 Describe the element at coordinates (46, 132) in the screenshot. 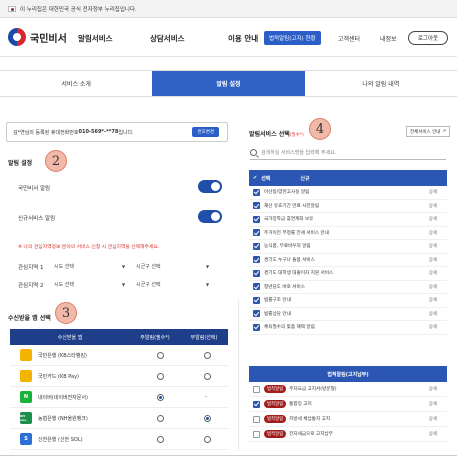

I see `phone-notice-prefix: 김*연님의 등록된 휴대전화번호` at that location.